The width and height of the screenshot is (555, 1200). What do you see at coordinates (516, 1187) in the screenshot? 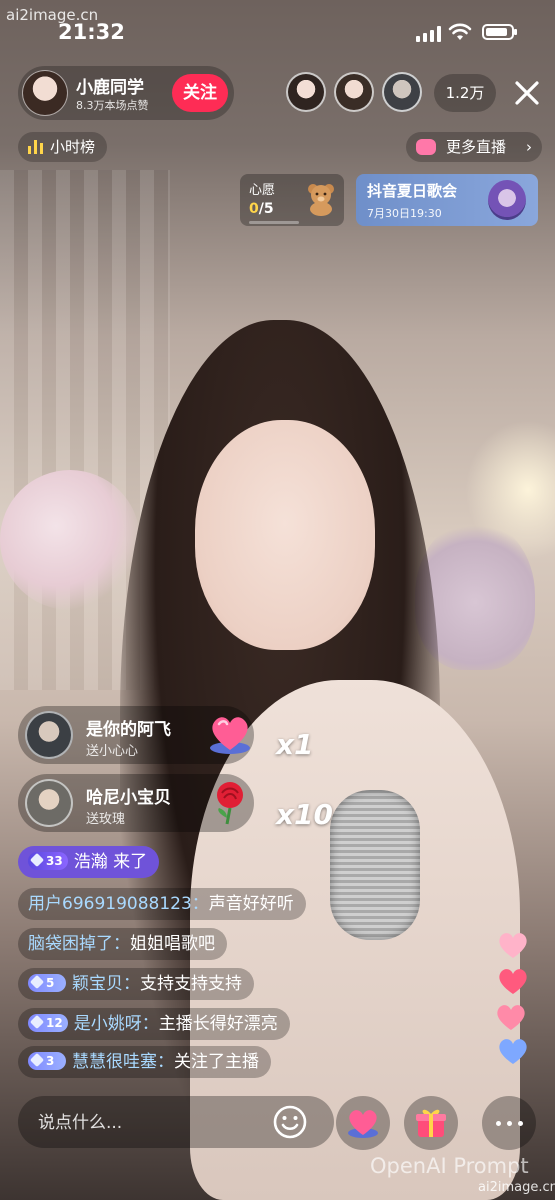
I see `watermark-bottom-small: ai2image.cn` at bounding box center [516, 1187].